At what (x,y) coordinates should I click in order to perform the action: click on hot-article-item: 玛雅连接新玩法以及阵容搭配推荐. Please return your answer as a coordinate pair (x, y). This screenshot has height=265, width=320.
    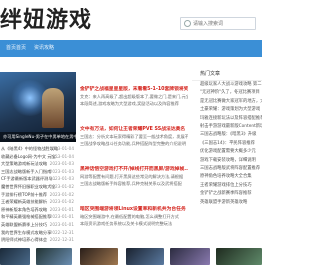
    Looking at the image, I should click on (227, 119).